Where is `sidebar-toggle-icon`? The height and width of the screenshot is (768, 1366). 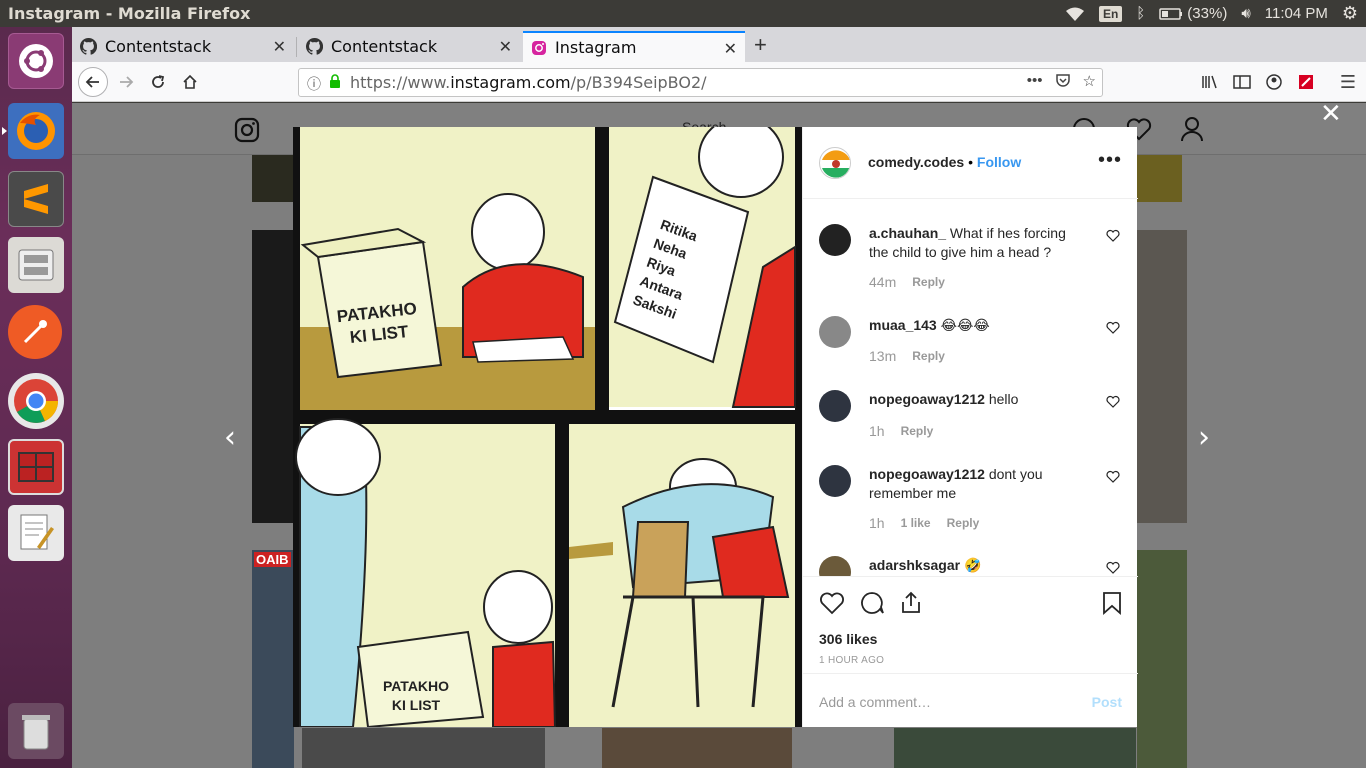
sidebar-toggle-icon is located at coordinates (1242, 82).